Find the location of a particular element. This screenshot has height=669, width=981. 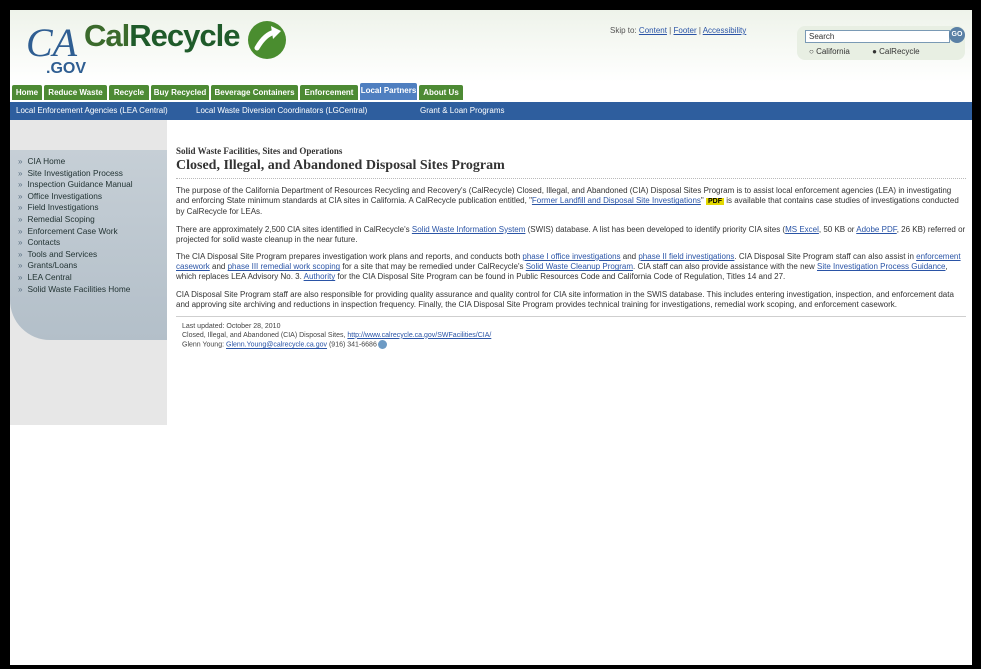

skip-to-label: Skip to: is located at coordinates (623, 30).